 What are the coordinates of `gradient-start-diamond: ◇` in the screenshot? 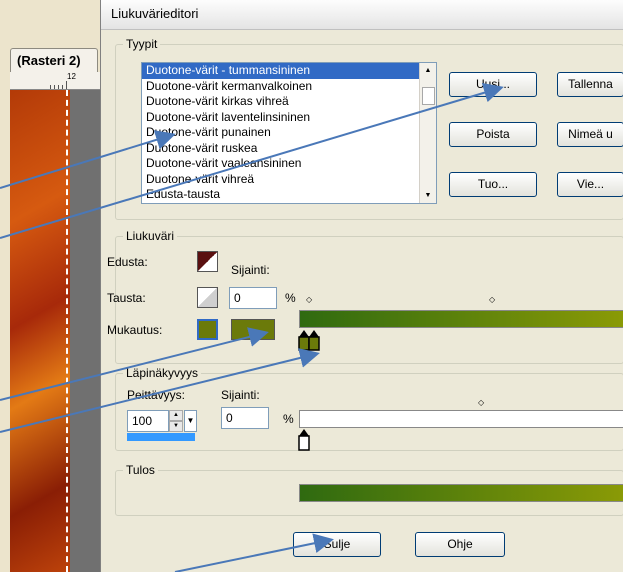 It's located at (309, 299).